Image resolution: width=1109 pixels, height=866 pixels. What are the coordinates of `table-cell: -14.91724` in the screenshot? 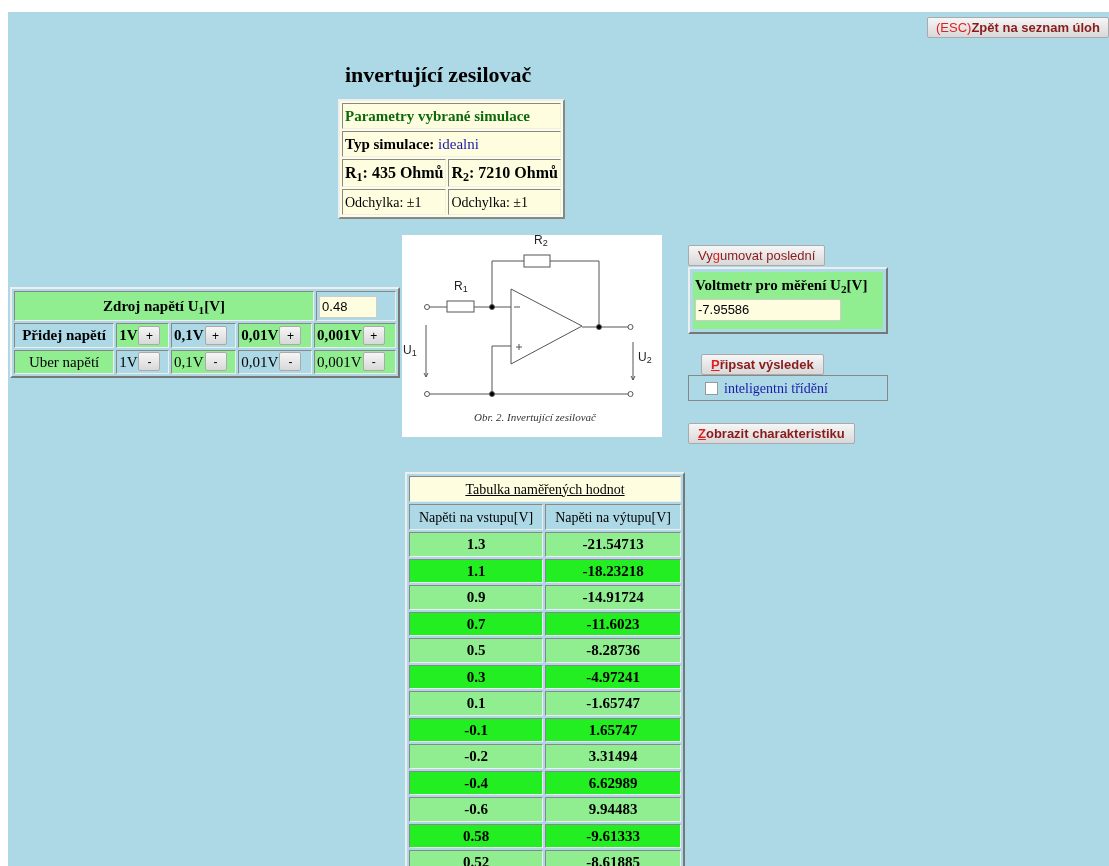 It's located at (613, 597).